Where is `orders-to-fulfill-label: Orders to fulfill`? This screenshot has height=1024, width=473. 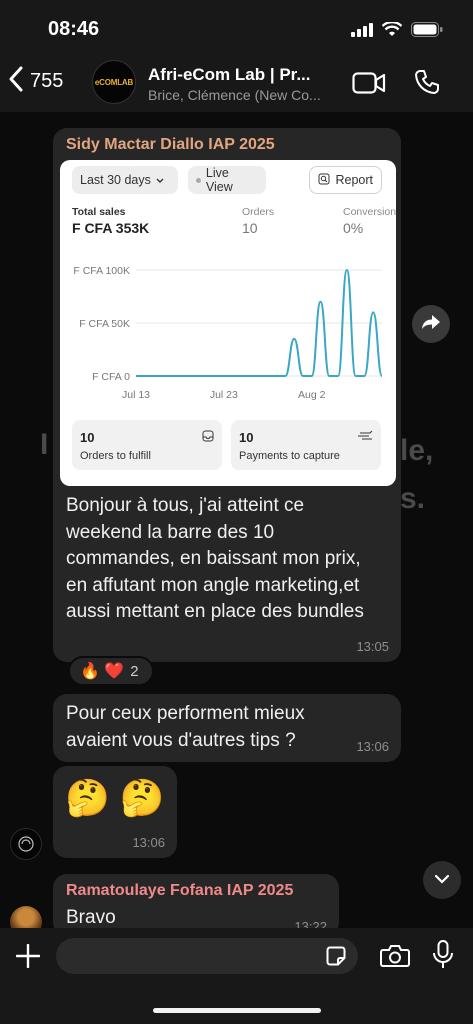
orders-to-fulfill-label: Orders to fulfill is located at coordinates (115, 456).